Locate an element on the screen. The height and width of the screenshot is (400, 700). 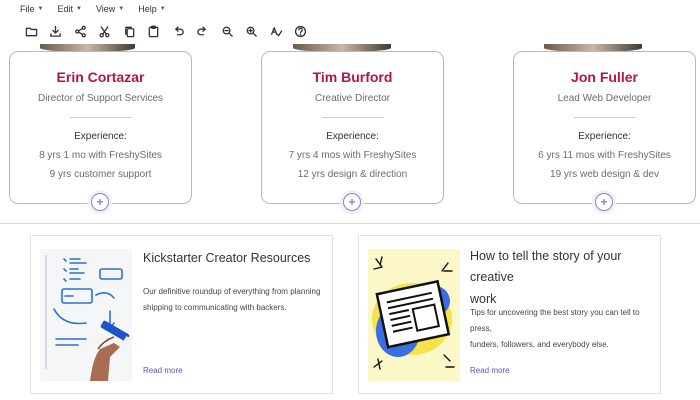
menu-help-label: Help is located at coordinates (147, 9).